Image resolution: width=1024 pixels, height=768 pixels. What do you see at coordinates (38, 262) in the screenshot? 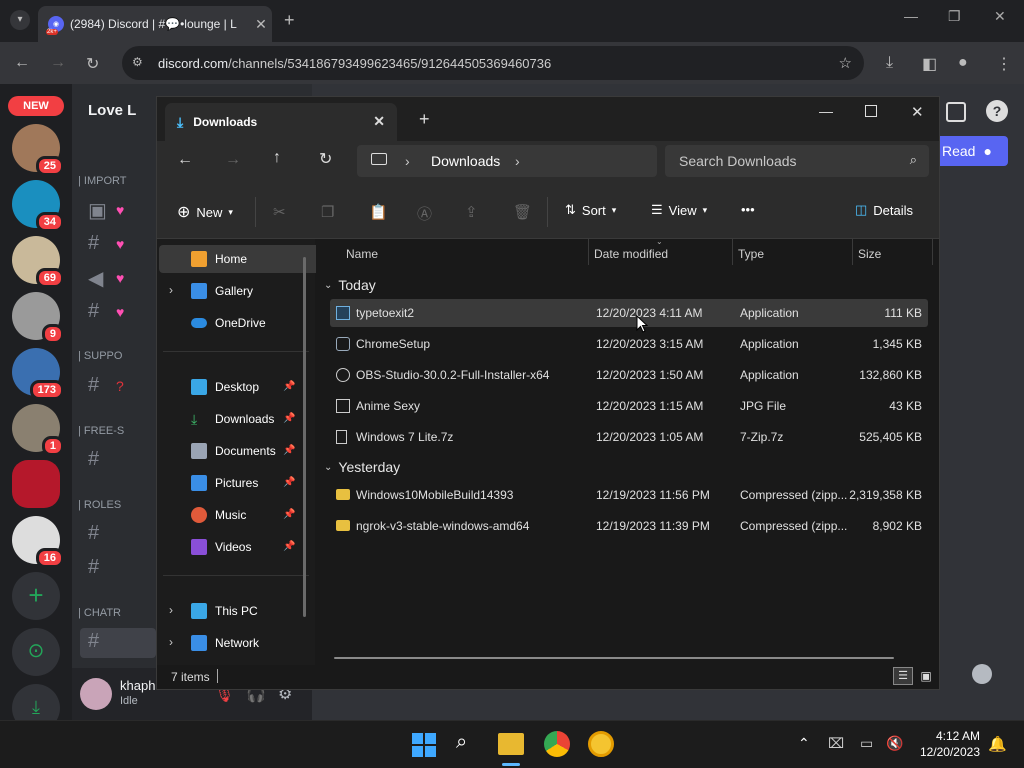
I see `server-icon: 69` at bounding box center [38, 262].